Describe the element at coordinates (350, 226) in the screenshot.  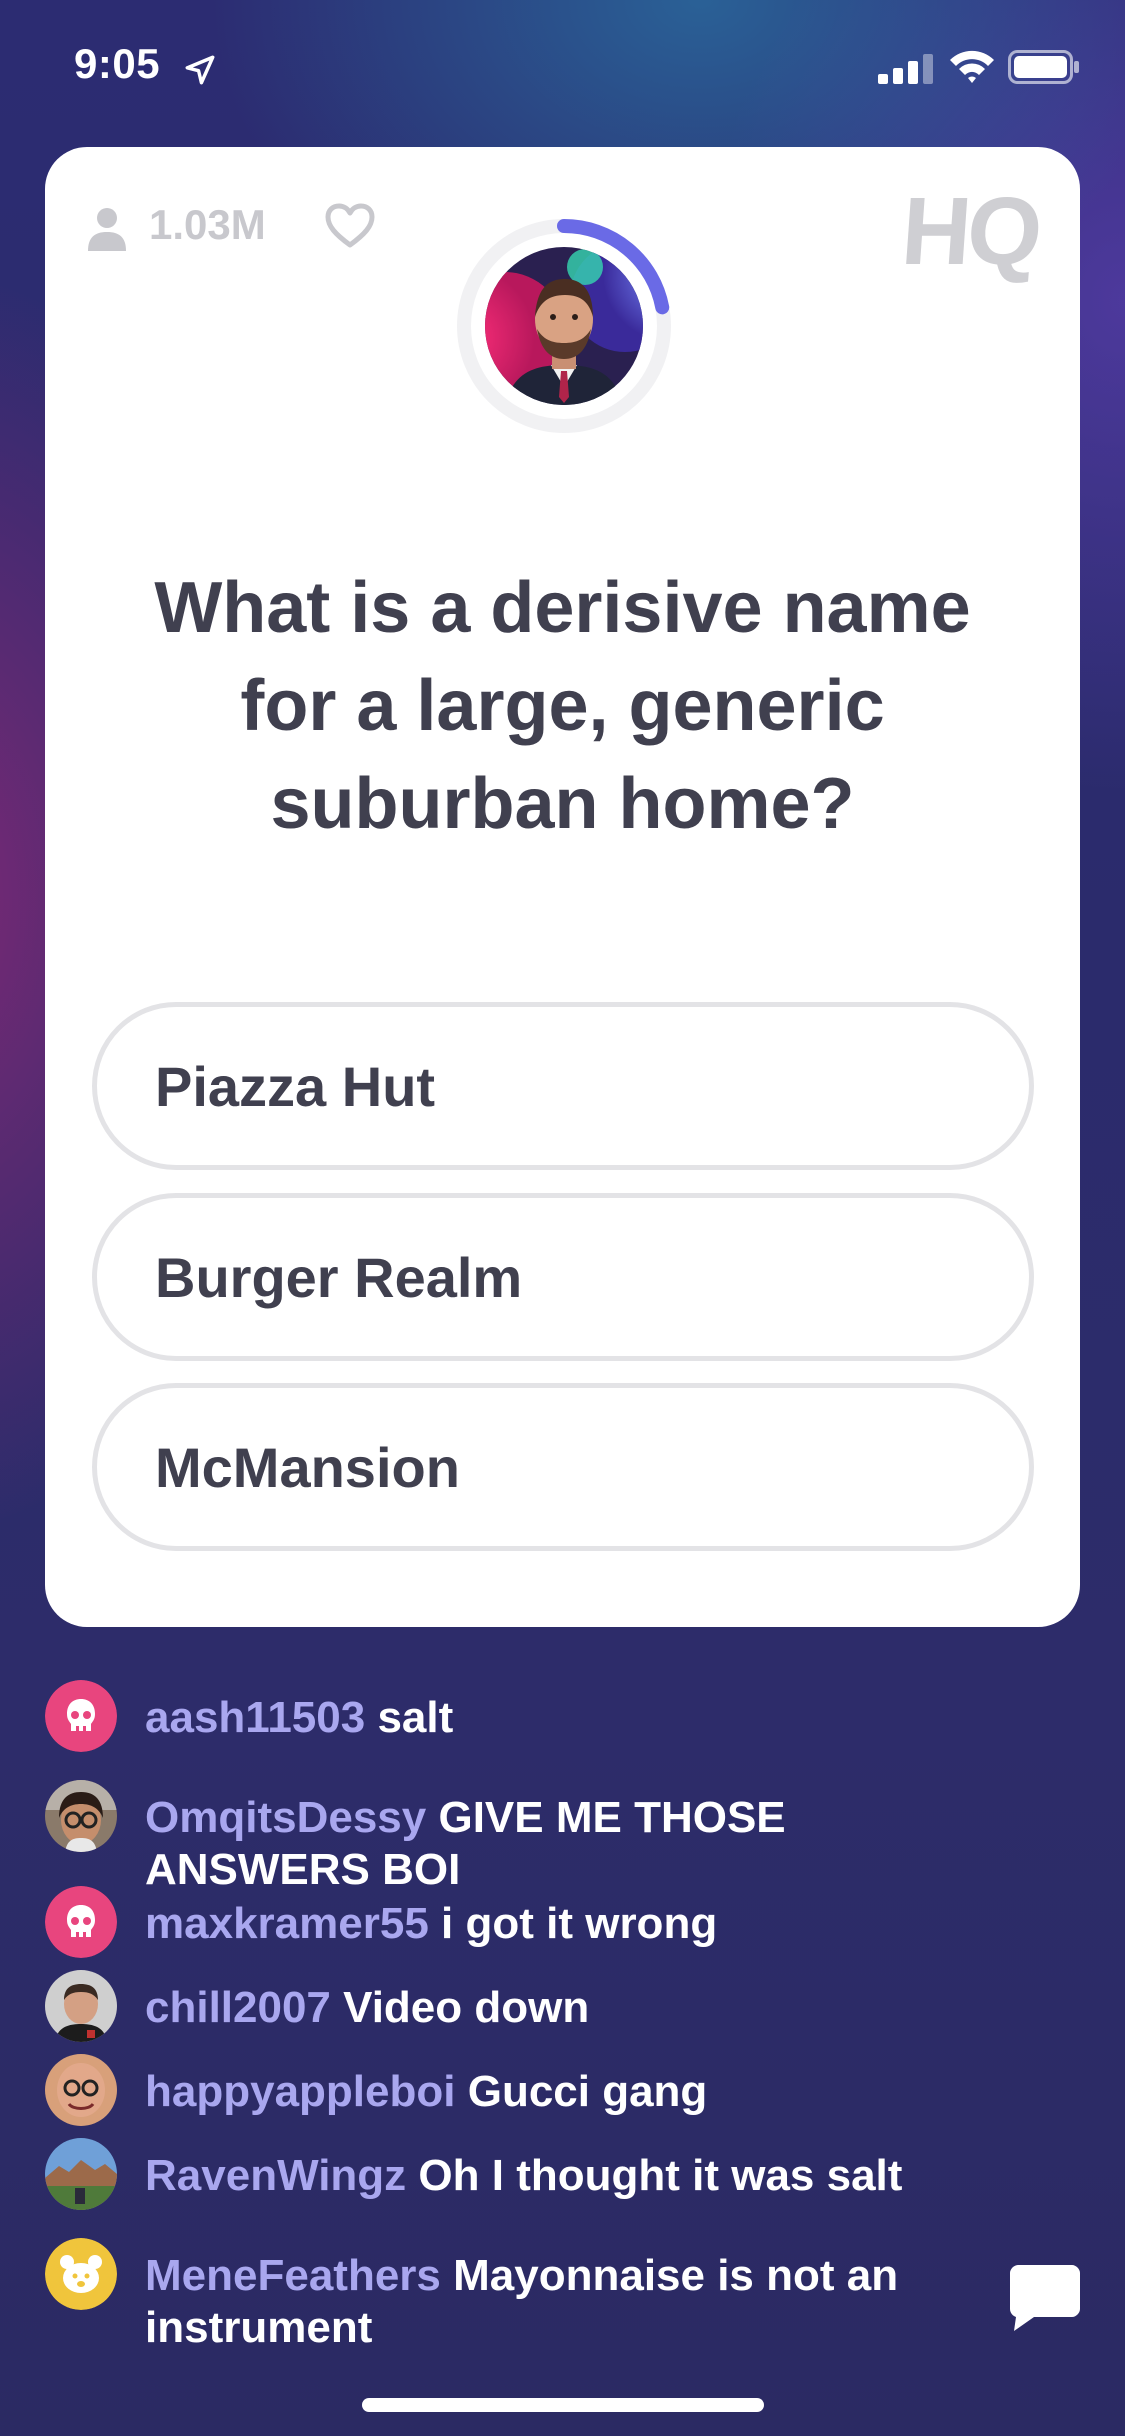
I see `heart-icon` at that location.